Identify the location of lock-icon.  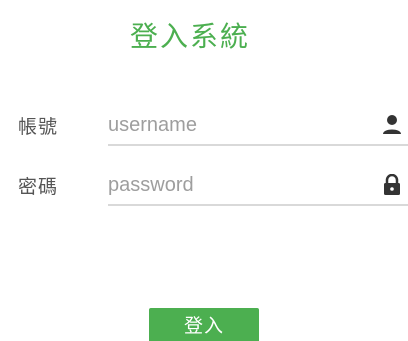
(392, 184).